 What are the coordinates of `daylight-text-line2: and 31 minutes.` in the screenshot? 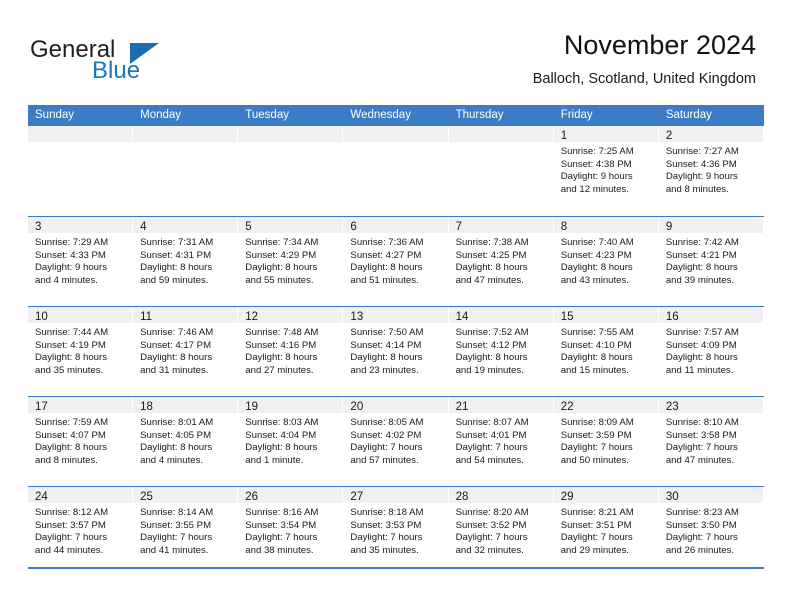 It's located at (174, 370).